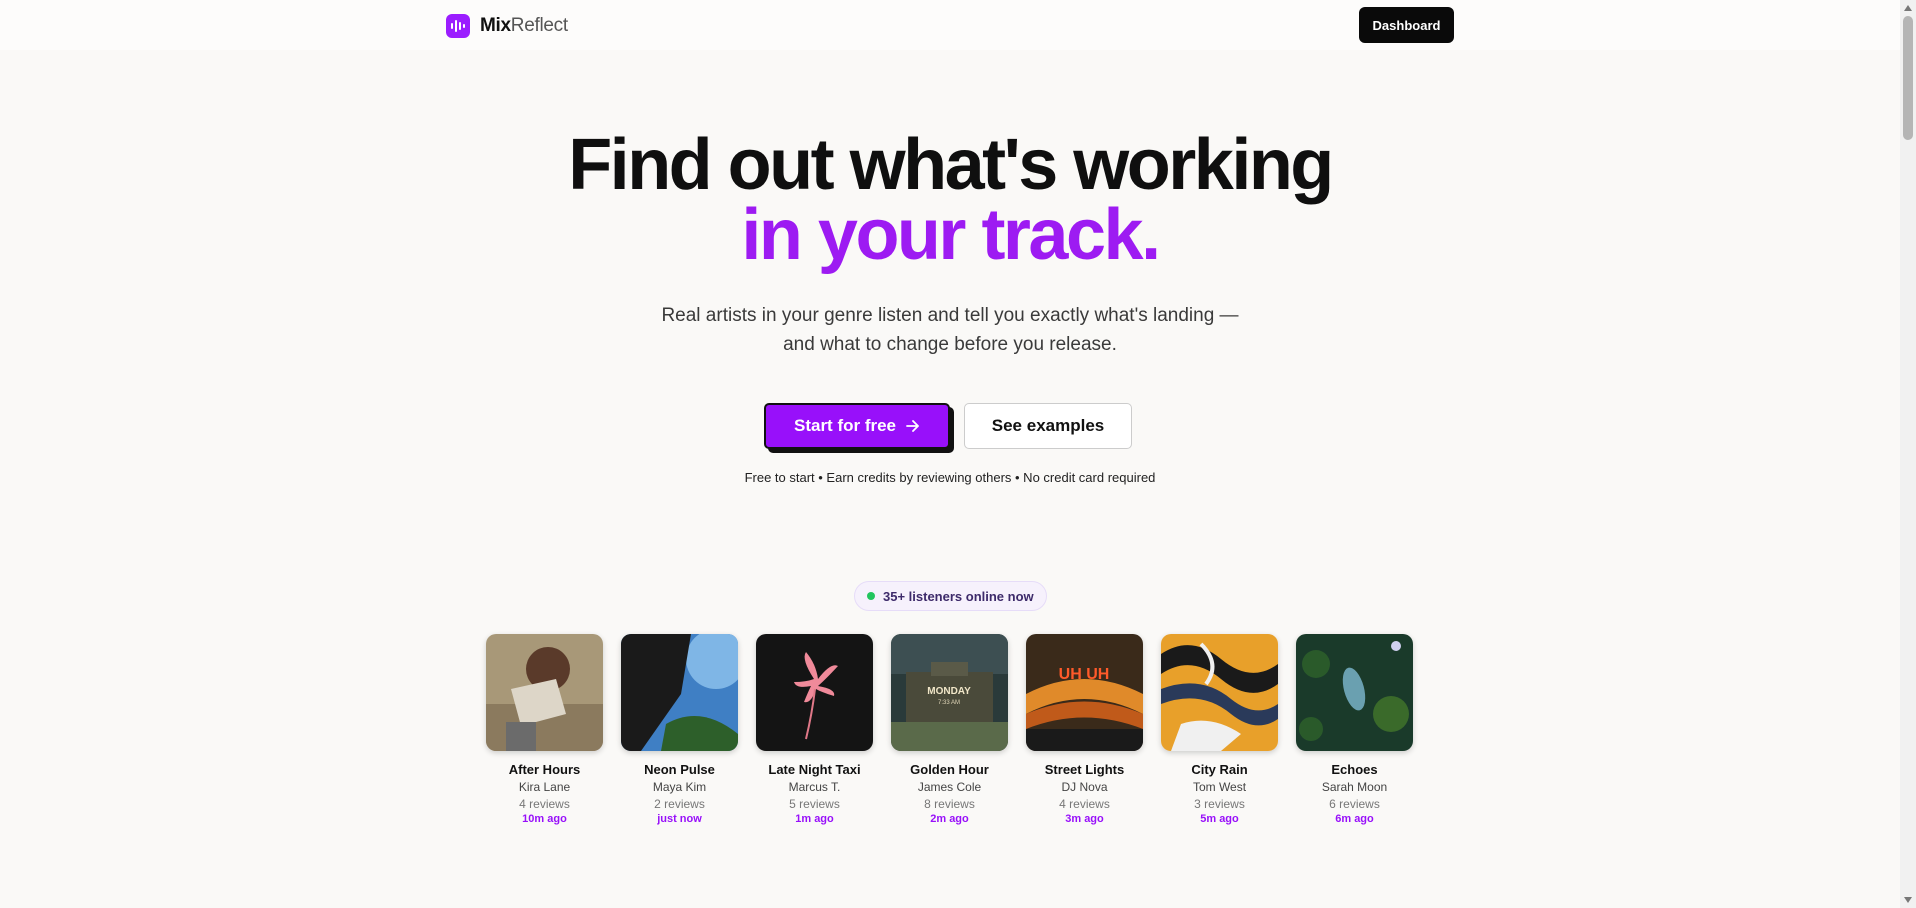 The height and width of the screenshot is (908, 1916). I want to click on logo: MixReflect, so click(507, 26).